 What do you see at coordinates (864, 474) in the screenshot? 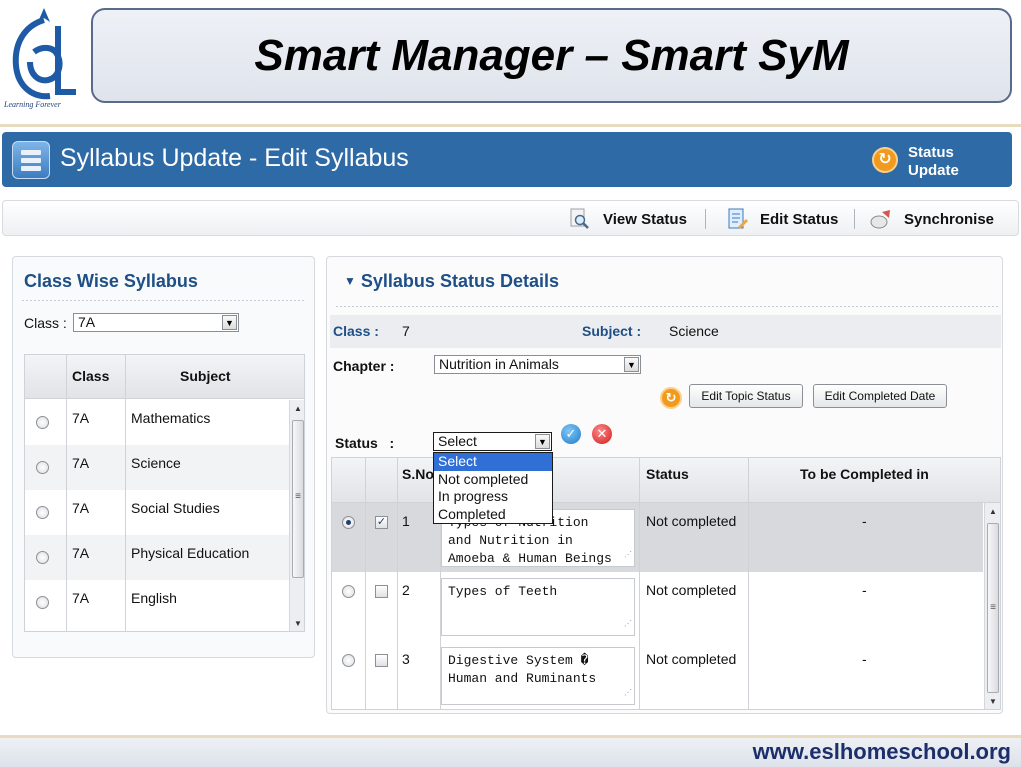
I see `column-header-to-be-completed: To be Completed in` at bounding box center [864, 474].